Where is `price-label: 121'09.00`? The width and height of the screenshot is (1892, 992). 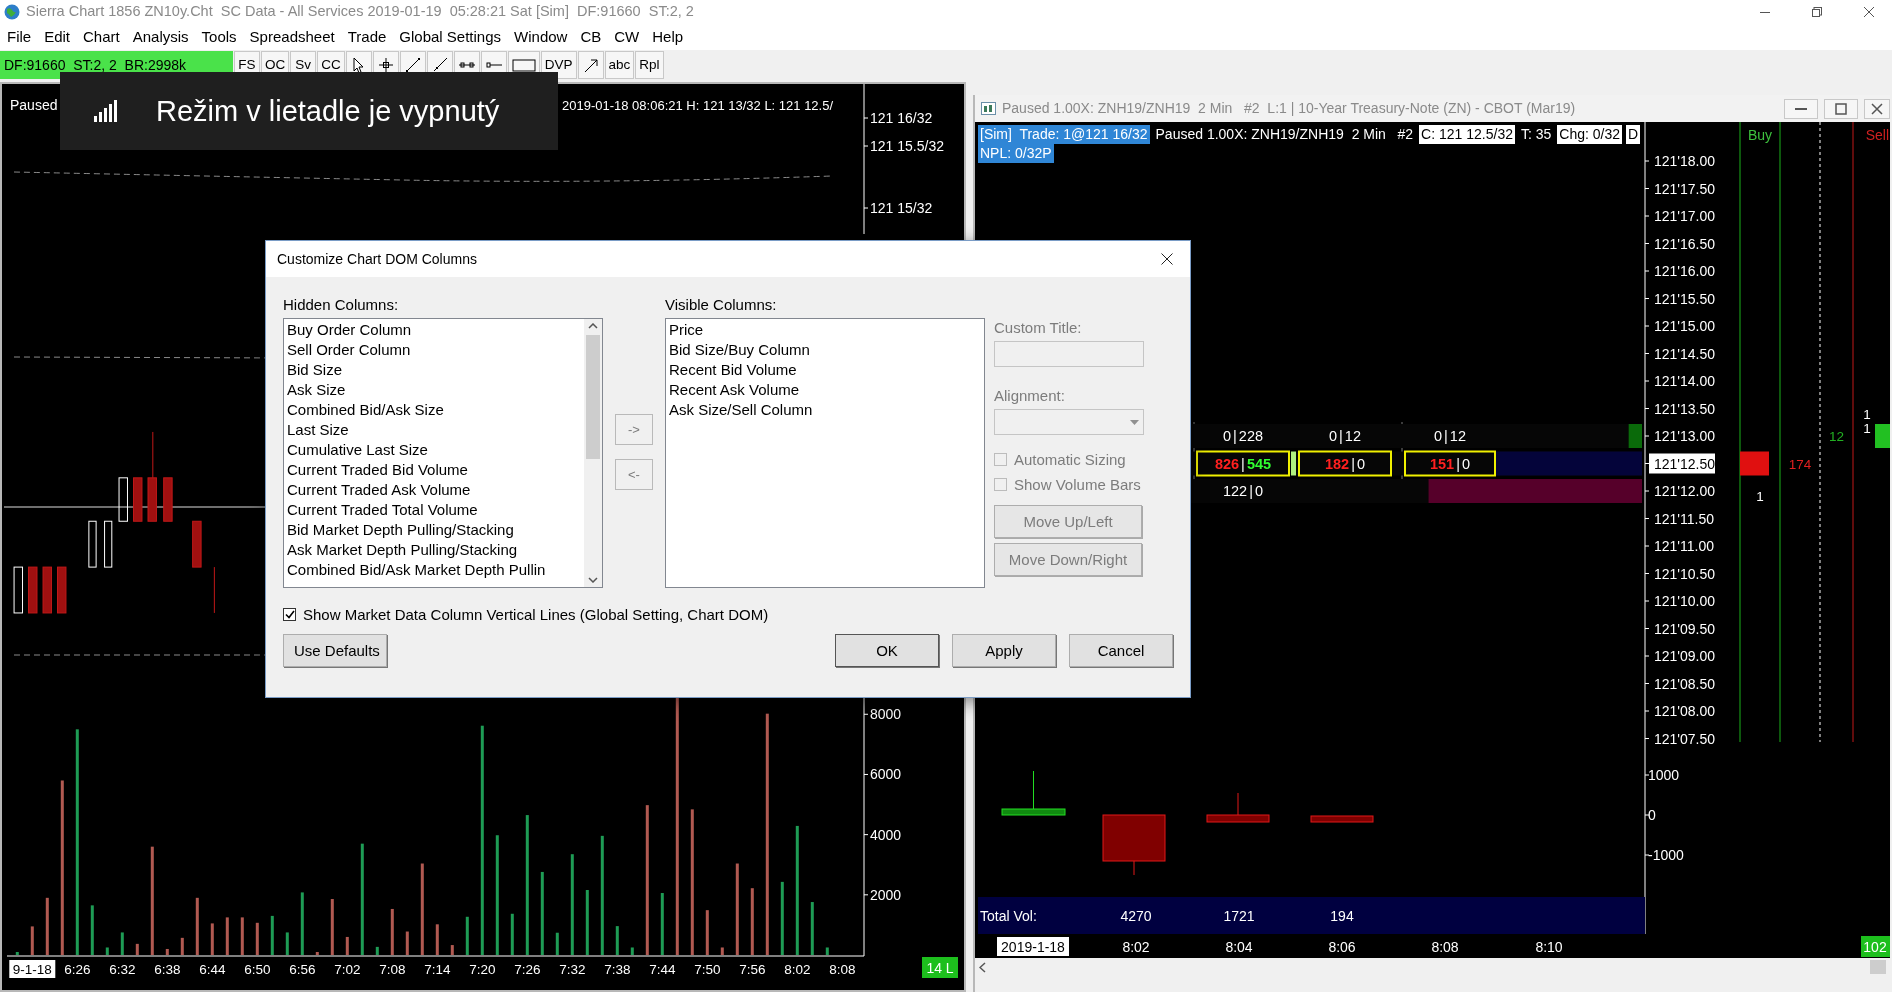
price-label: 121'09.00 is located at coordinates (1685, 656).